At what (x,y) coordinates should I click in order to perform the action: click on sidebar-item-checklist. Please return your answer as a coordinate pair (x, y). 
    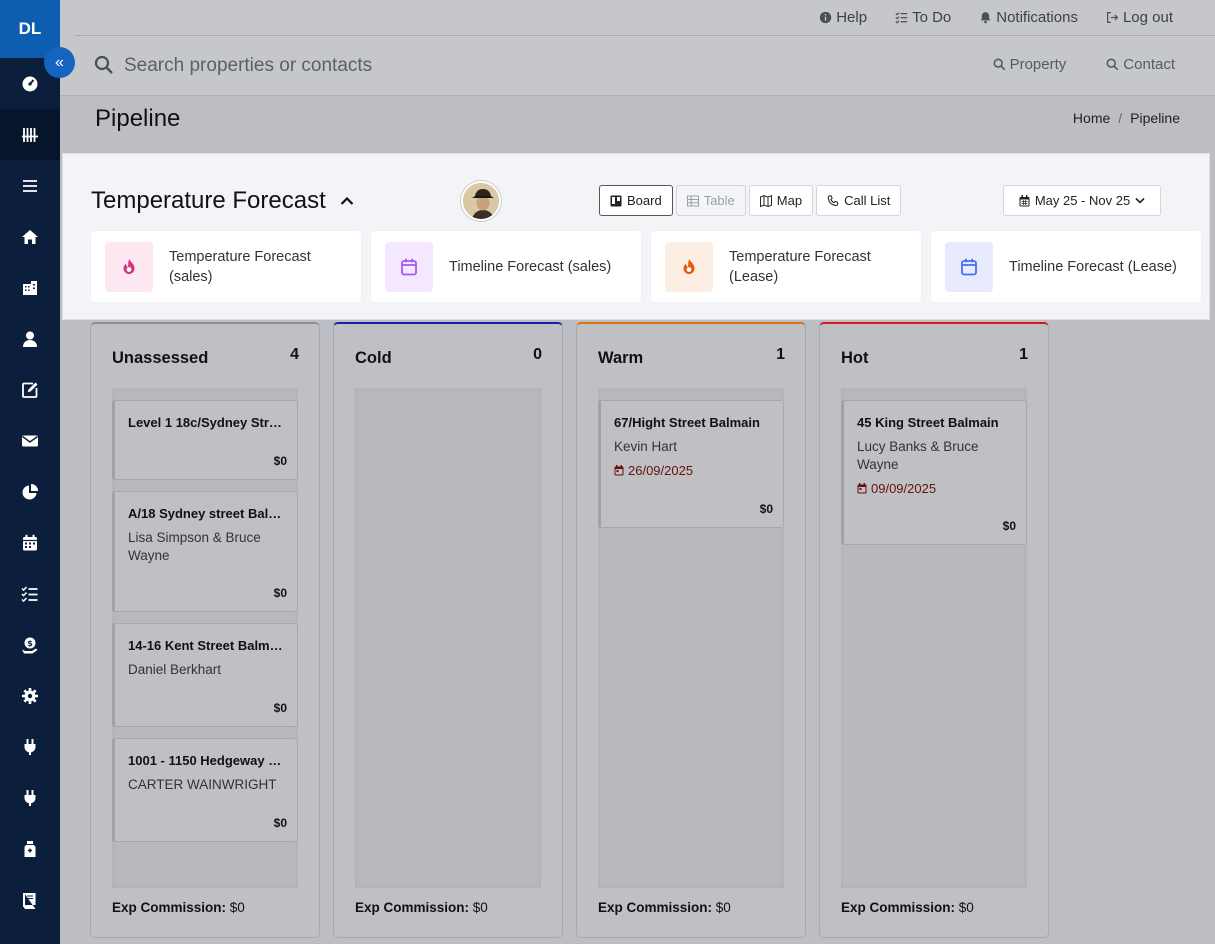
    Looking at the image, I should click on (30, 593).